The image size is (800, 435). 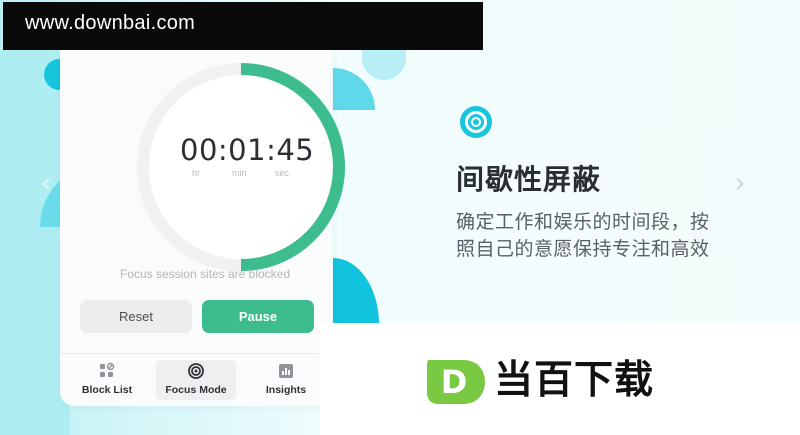 What do you see at coordinates (583, 249) in the screenshot?
I see `feature-desc-line2: 照自己的意愿保持专注和高效` at bounding box center [583, 249].